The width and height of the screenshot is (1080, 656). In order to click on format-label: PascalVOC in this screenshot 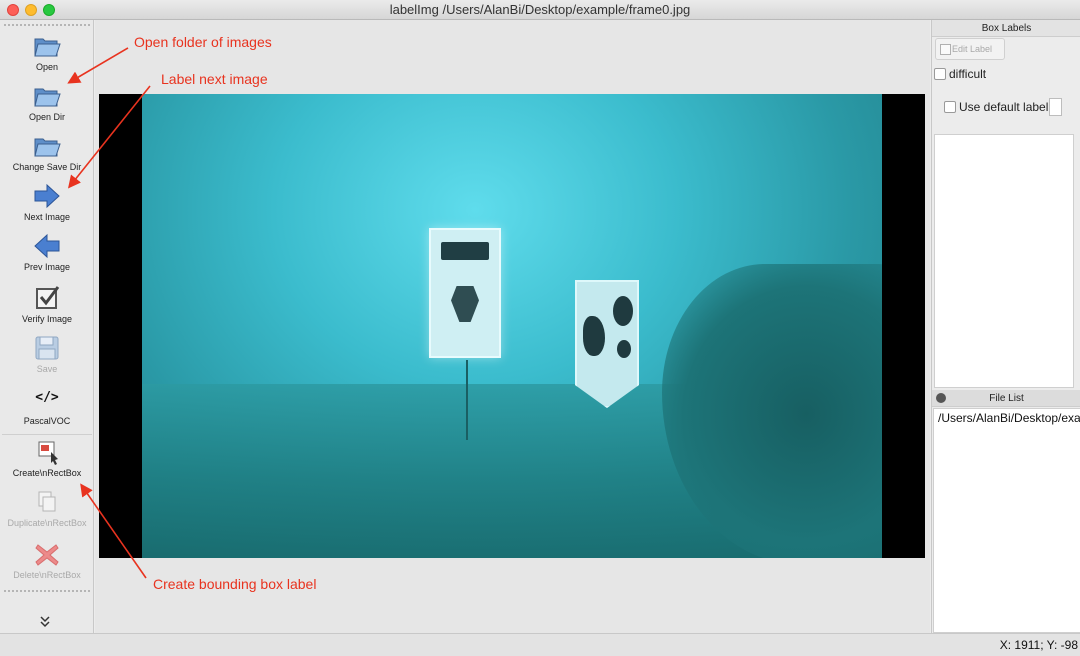, I will do `click(47, 421)`.